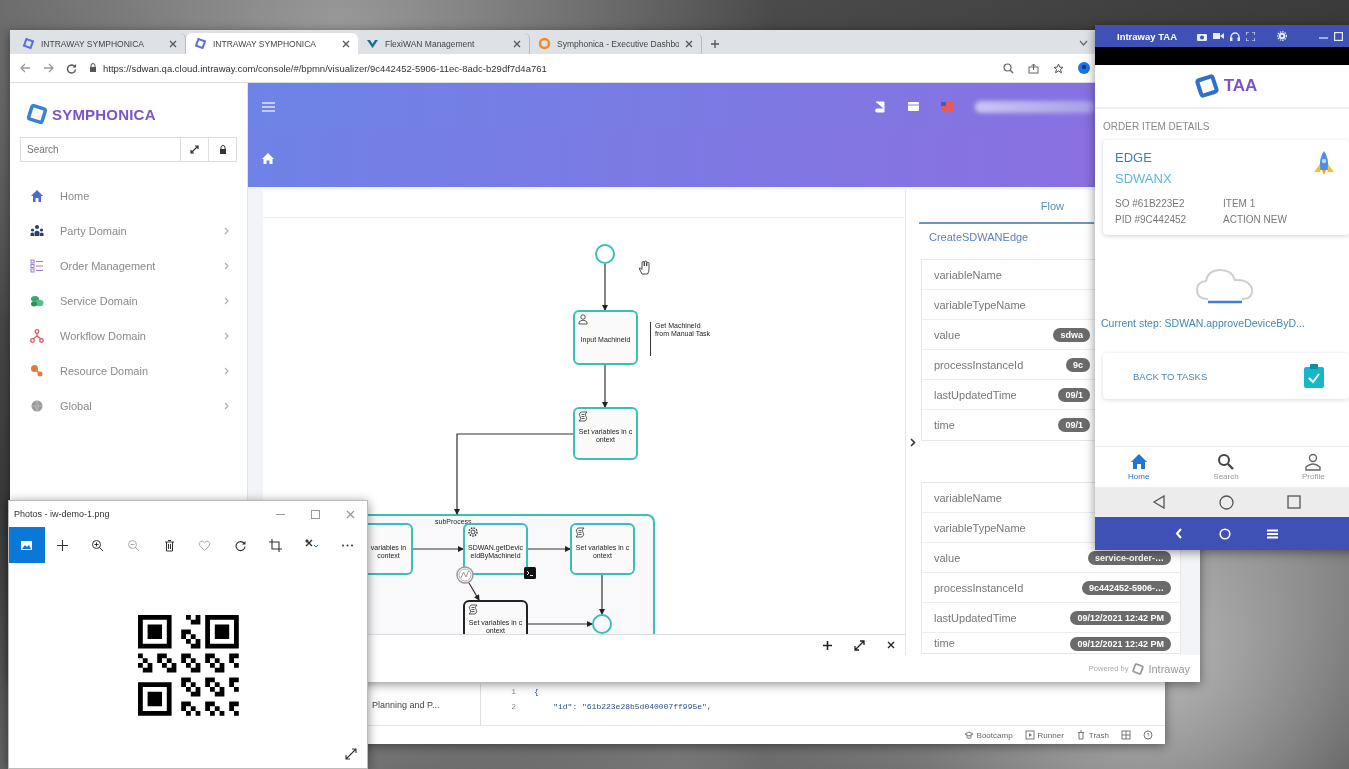 The image size is (1349, 769). What do you see at coordinates (94, 230) in the screenshot?
I see `menu-label: Party Domain` at bounding box center [94, 230].